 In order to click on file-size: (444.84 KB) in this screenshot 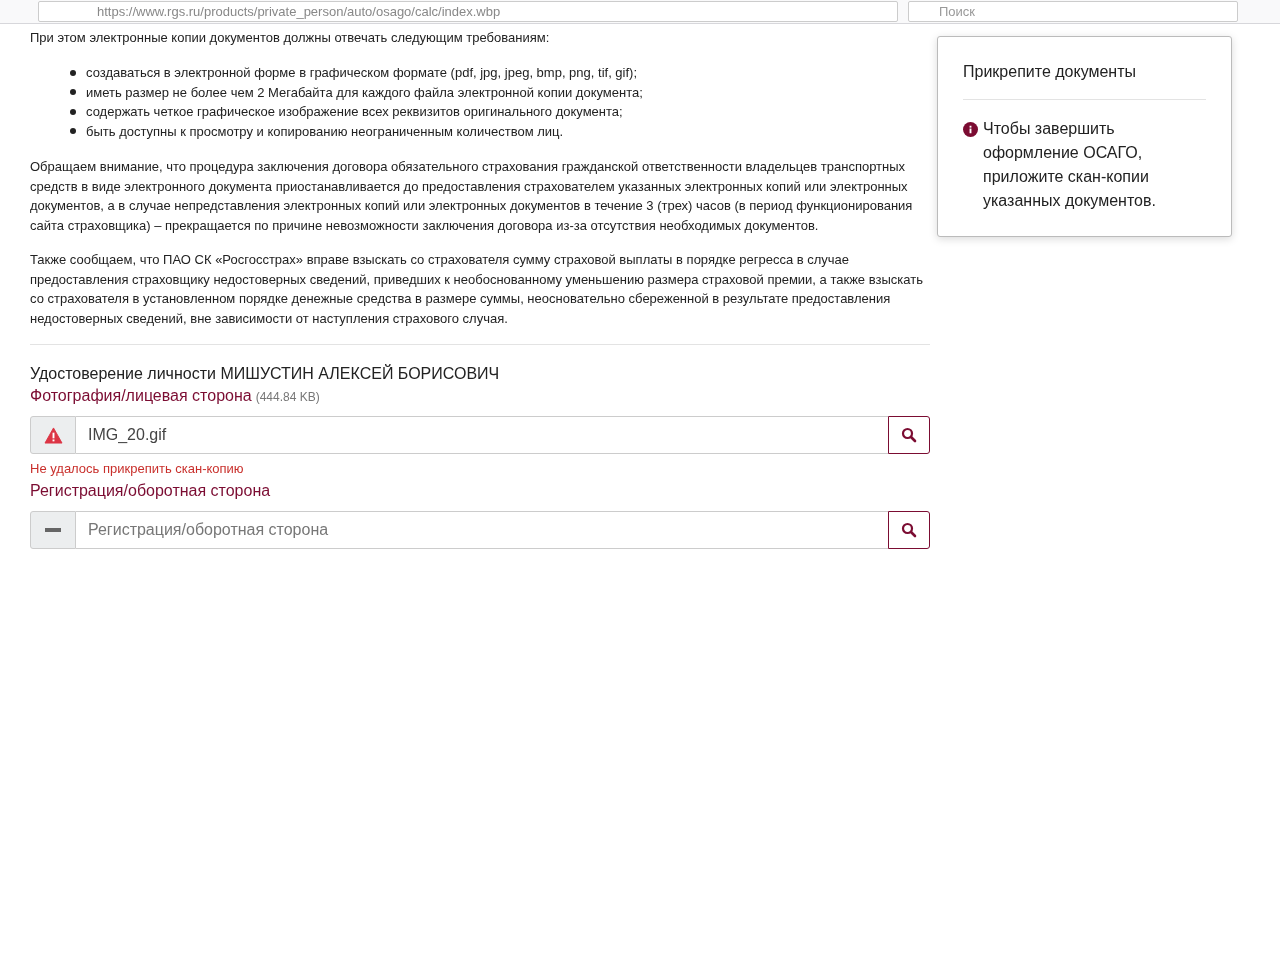, I will do `click(287, 397)`.